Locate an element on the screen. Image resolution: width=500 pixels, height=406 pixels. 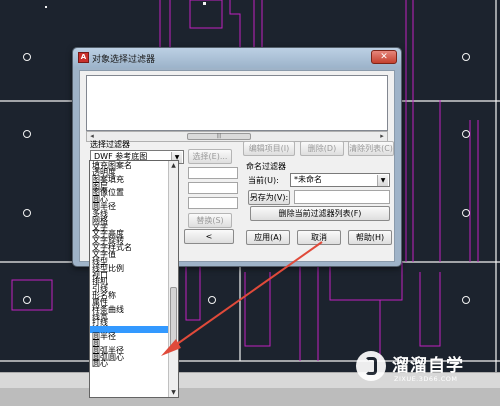
watermark-url: ZIXUE.3D66.COM is located at coordinates (426, 379).